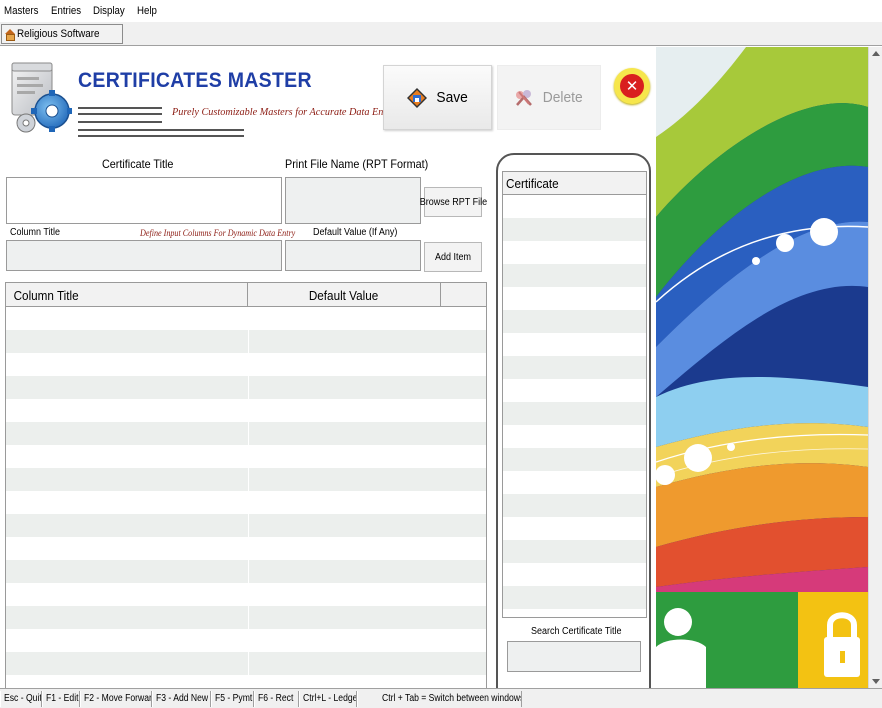  Describe the element at coordinates (195, 80) in the screenshot. I see `page-title: CERTIFICATES MASTER` at that location.